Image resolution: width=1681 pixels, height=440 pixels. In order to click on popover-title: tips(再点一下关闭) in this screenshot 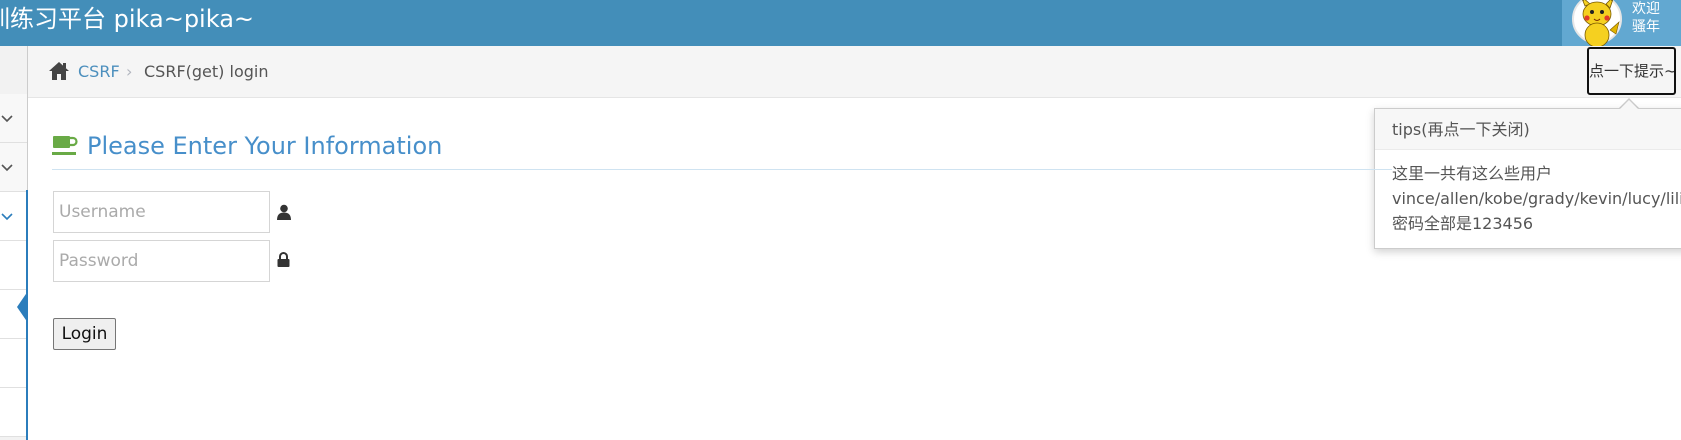, I will do `click(1528, 129)`.